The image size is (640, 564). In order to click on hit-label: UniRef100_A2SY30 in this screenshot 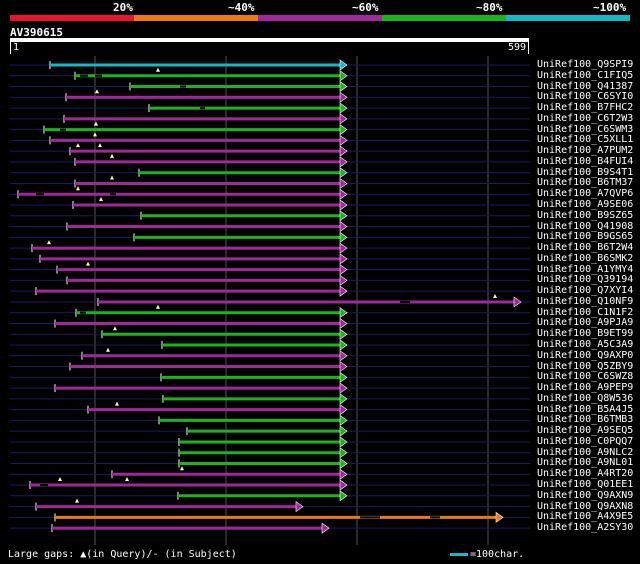, I will do `click(585, 527)`.